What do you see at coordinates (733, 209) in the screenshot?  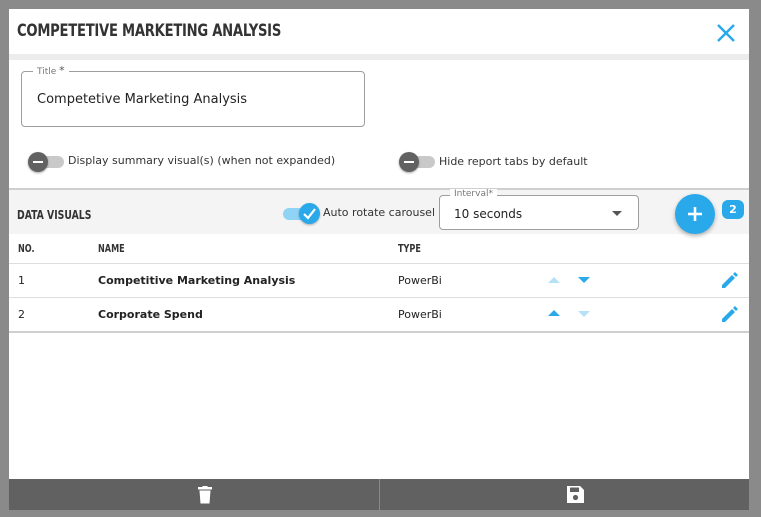 I see `visual-count-badge: 2` at bounding box center [733, 209].